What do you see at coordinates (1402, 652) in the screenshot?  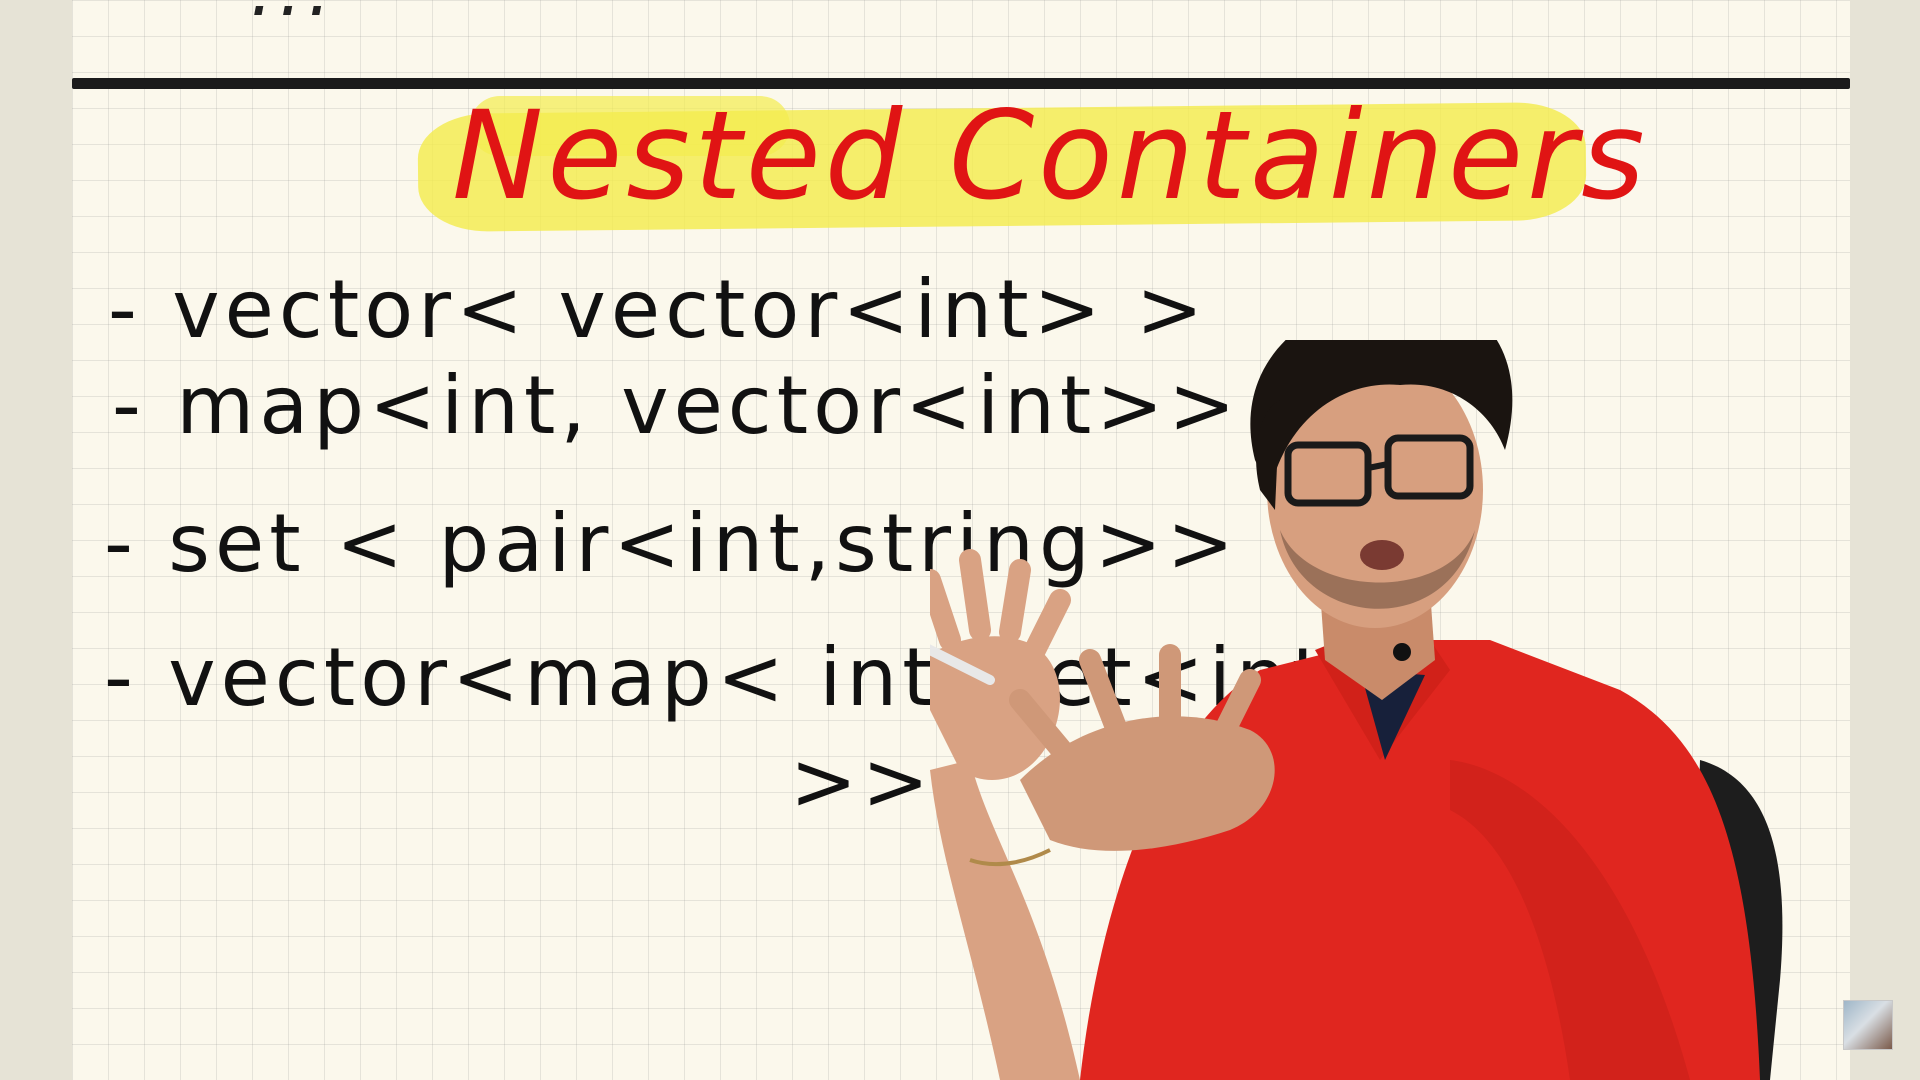 I see `lapel-mic` at bounding box center [1402, 652].